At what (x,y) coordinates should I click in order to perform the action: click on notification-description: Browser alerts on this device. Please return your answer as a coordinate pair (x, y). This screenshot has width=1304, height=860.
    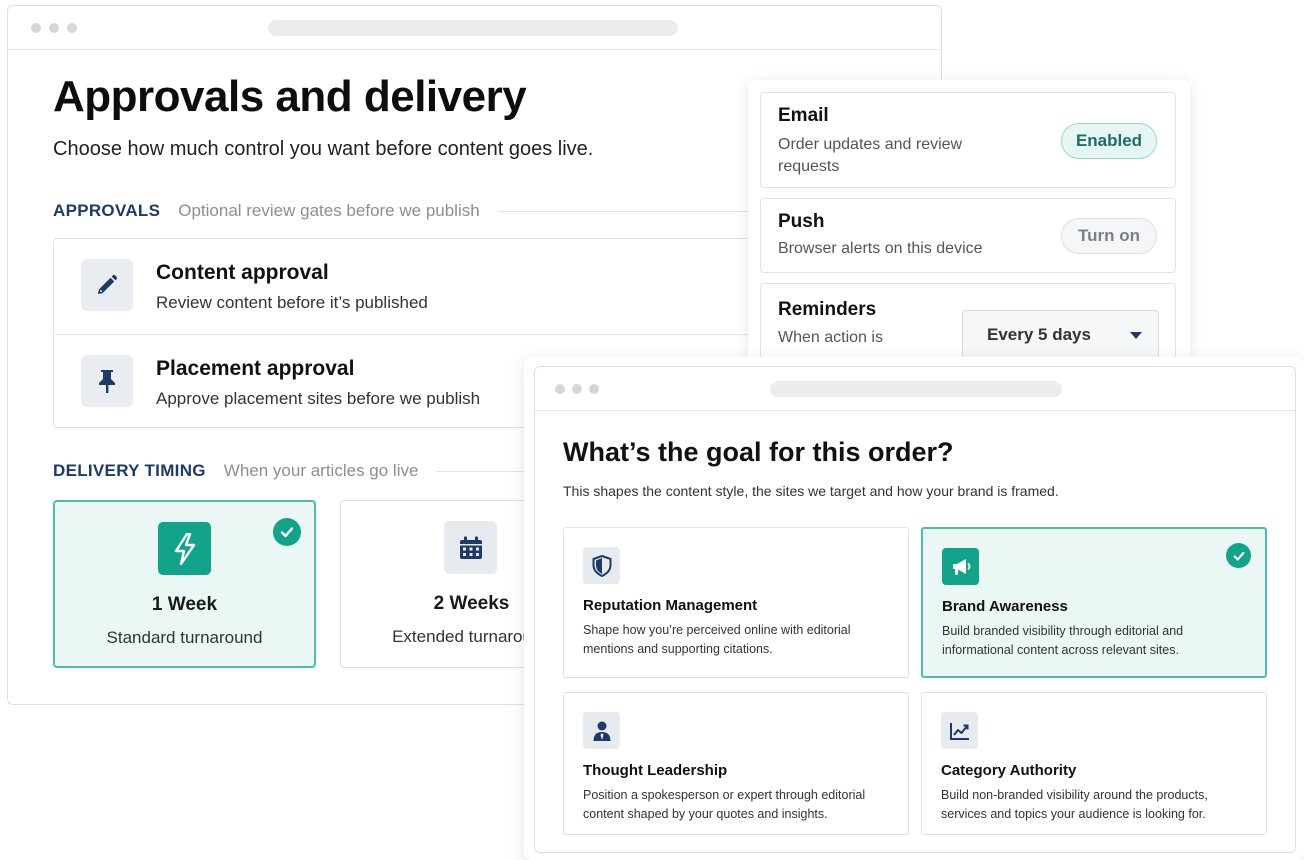
    Looking at the image, I should click on (880, 248).